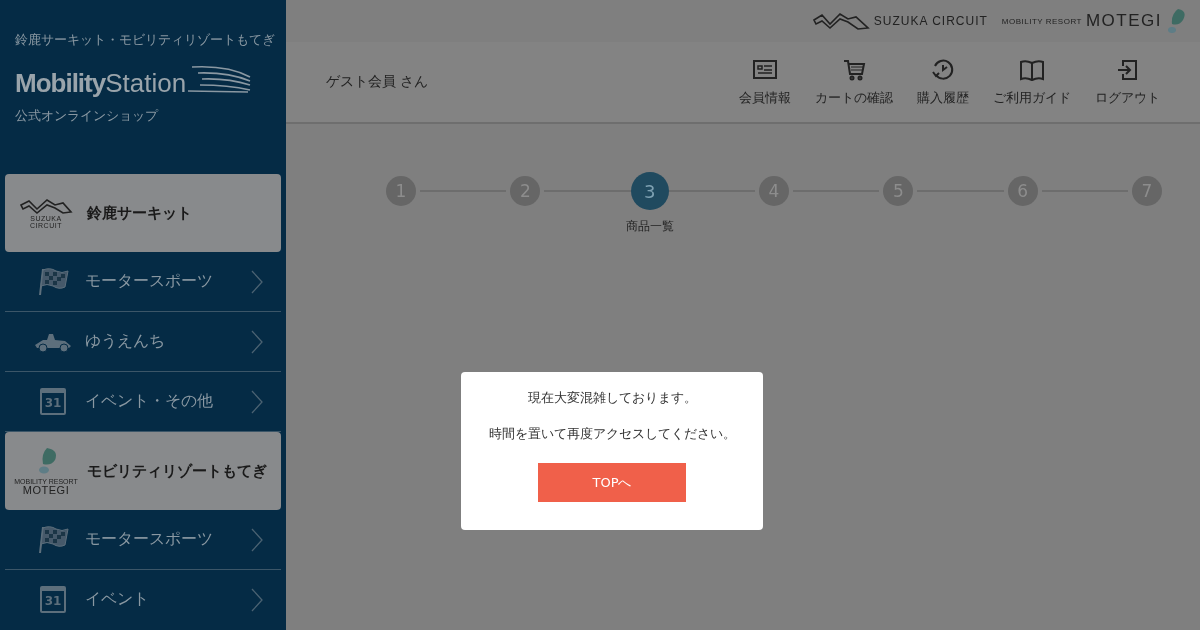 Image resolution: width=1200 pixels, height=630 pixels. What do you see at coordinates (134, 81) in the screenshot?
I see `mobility-station-logo: MobilityStation` at bounding box center [134, 81].